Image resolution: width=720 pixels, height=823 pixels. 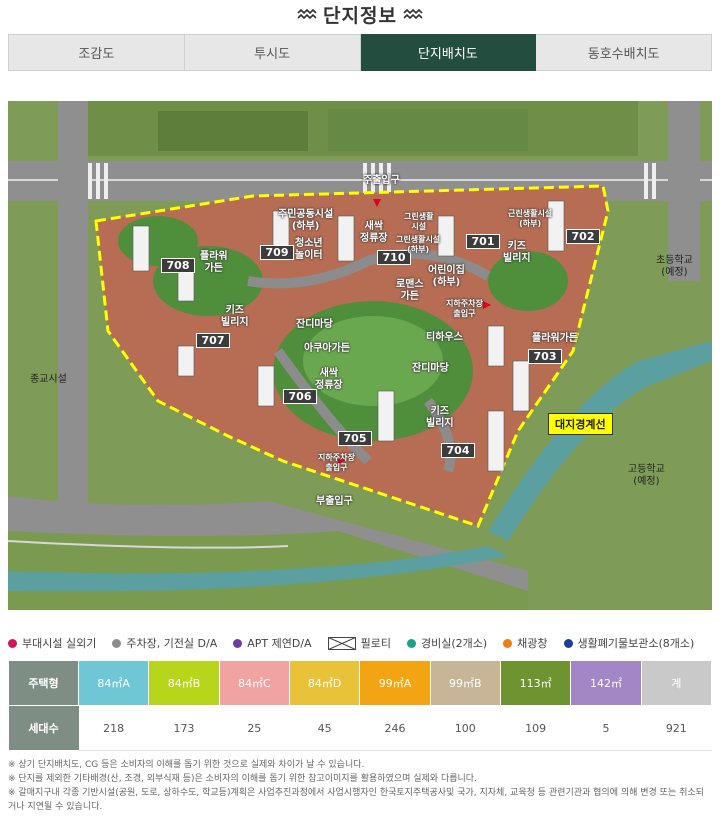 What do you see at coordinates (59, 643) in the screenshot?
I see `legend-label: 부대시설 실외기` at bounding box center [59, 643].